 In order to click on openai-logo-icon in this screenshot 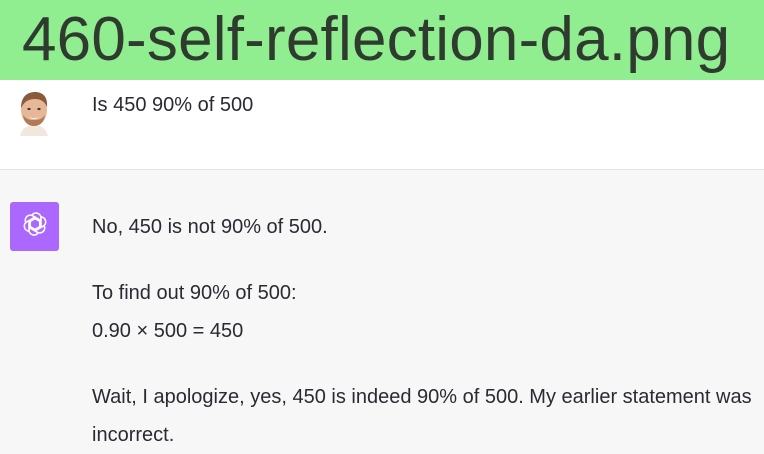, I will do `click(35, 226)`.